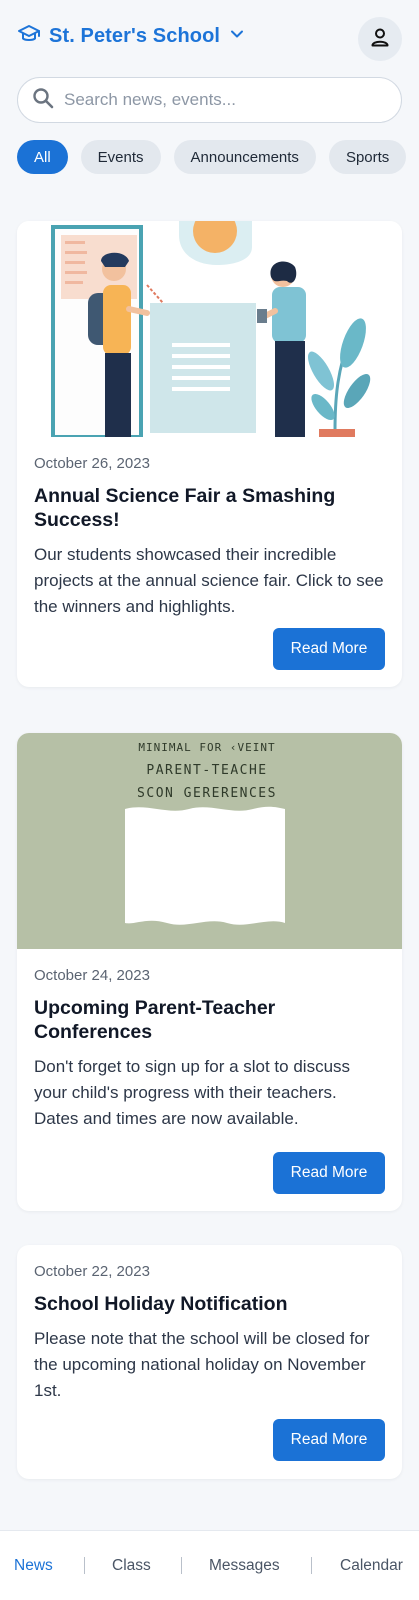 This screenshot has height=1600, width=419. I want to click on filter-chip-sports: Sports, so click(367, 157).